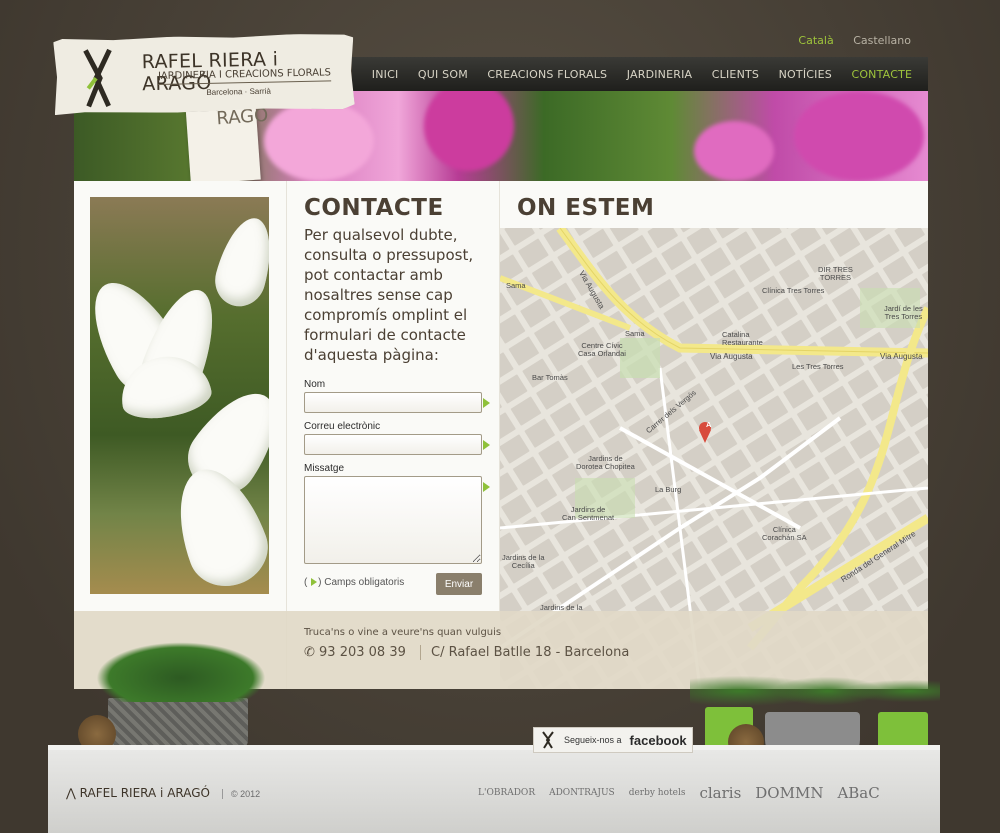  I want to click on facebook-badge: Segueix-nos a facebook, so click(613, 740).